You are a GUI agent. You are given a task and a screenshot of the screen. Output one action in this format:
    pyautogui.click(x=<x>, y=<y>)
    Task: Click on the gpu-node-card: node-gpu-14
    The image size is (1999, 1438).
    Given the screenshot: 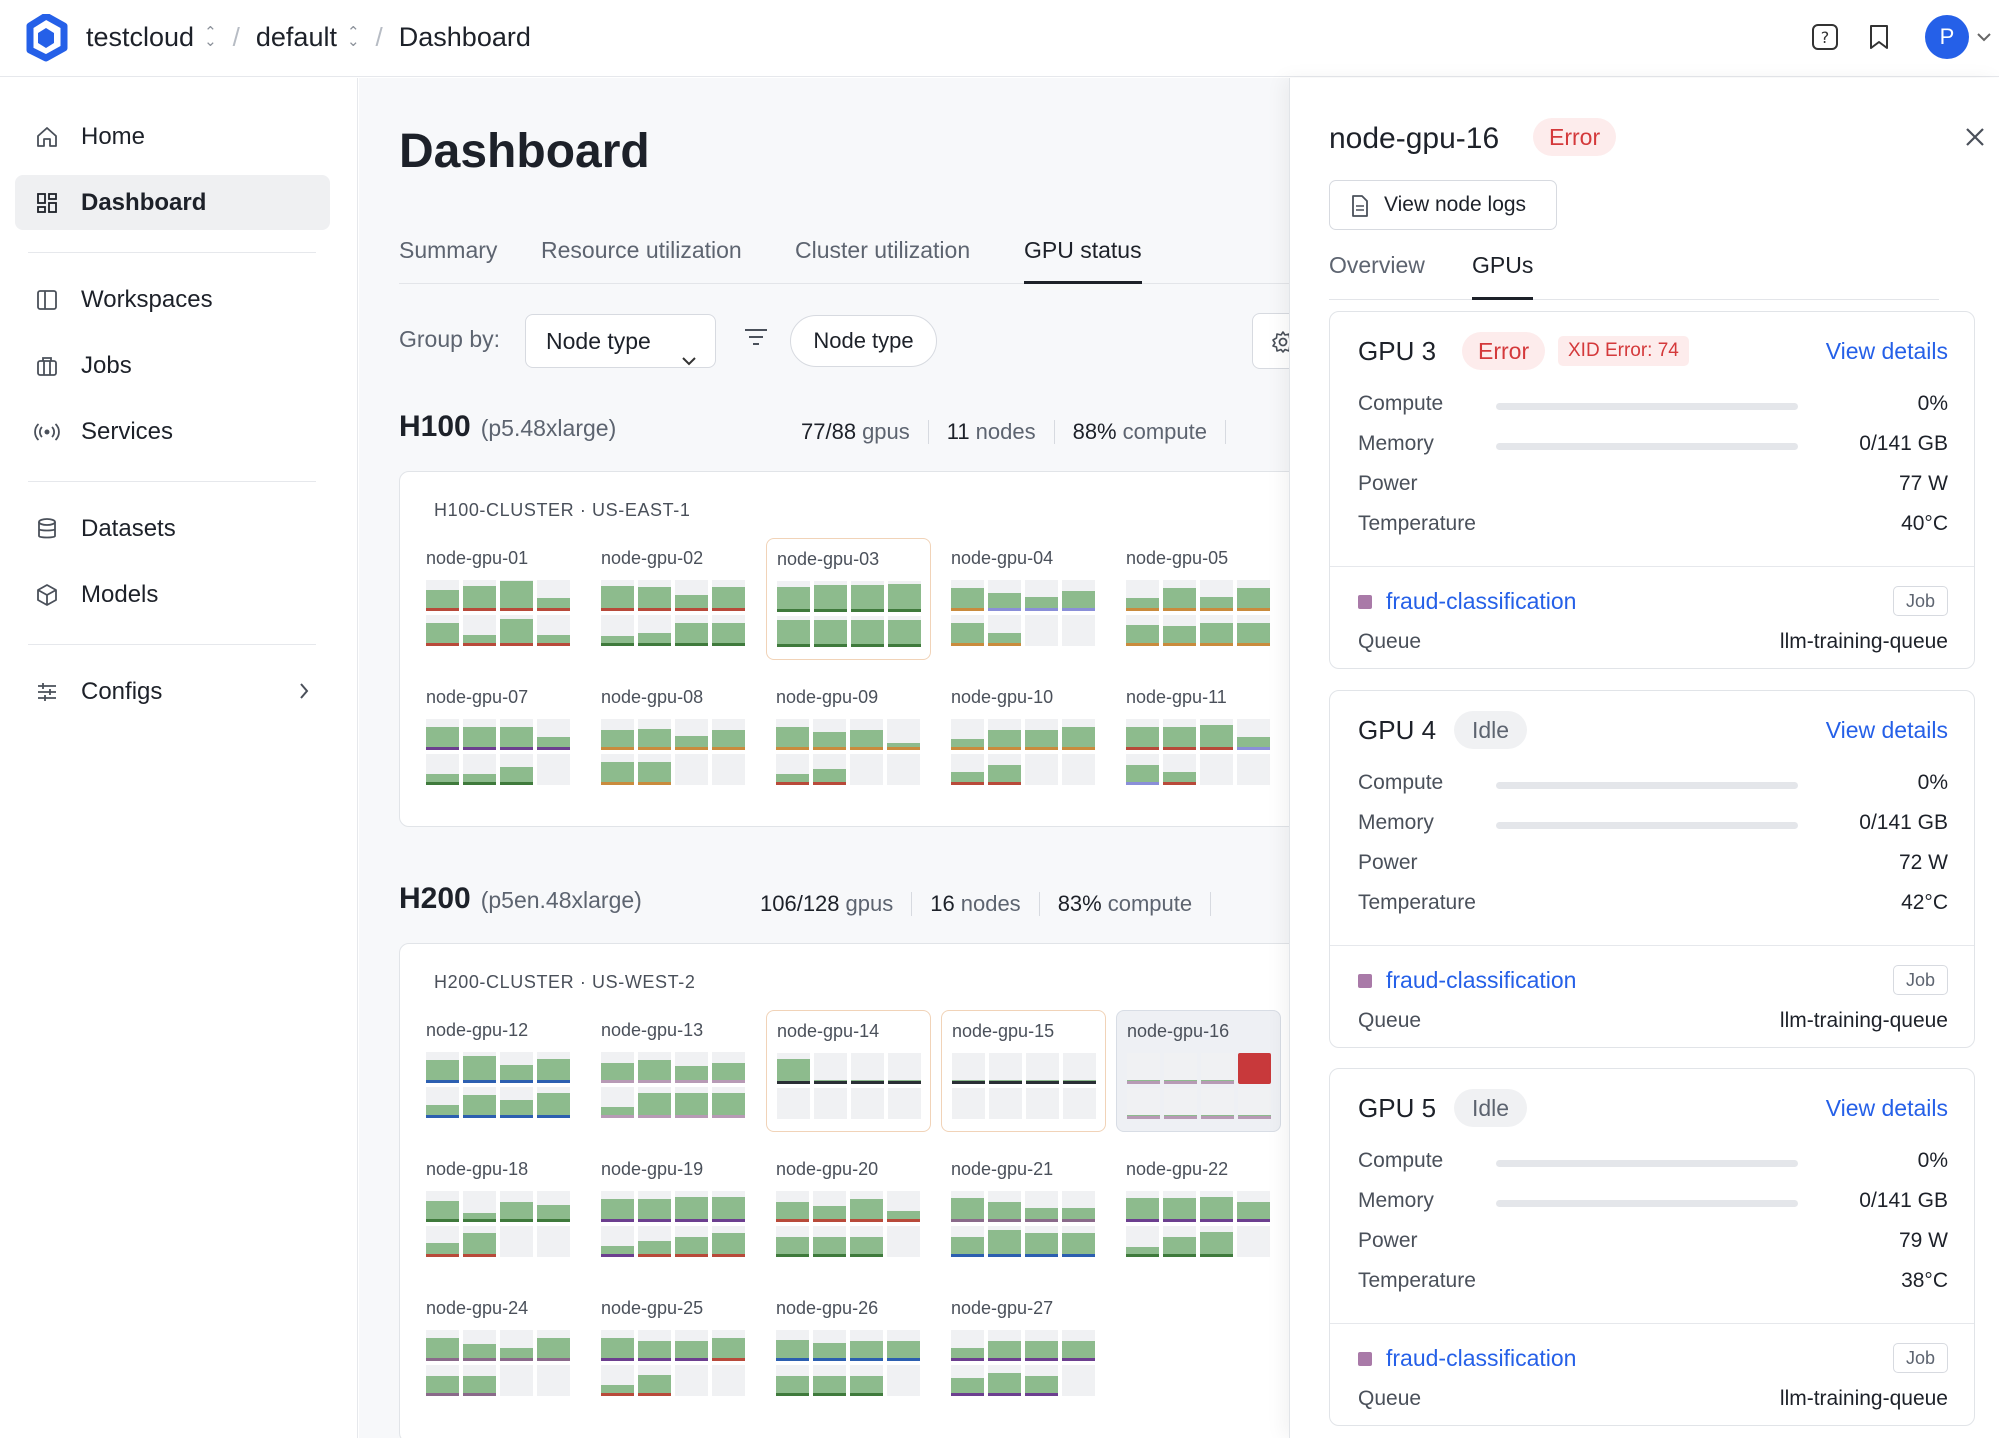 What is the action you would take?
    pyautogui.click(x=848, y=1071)
    